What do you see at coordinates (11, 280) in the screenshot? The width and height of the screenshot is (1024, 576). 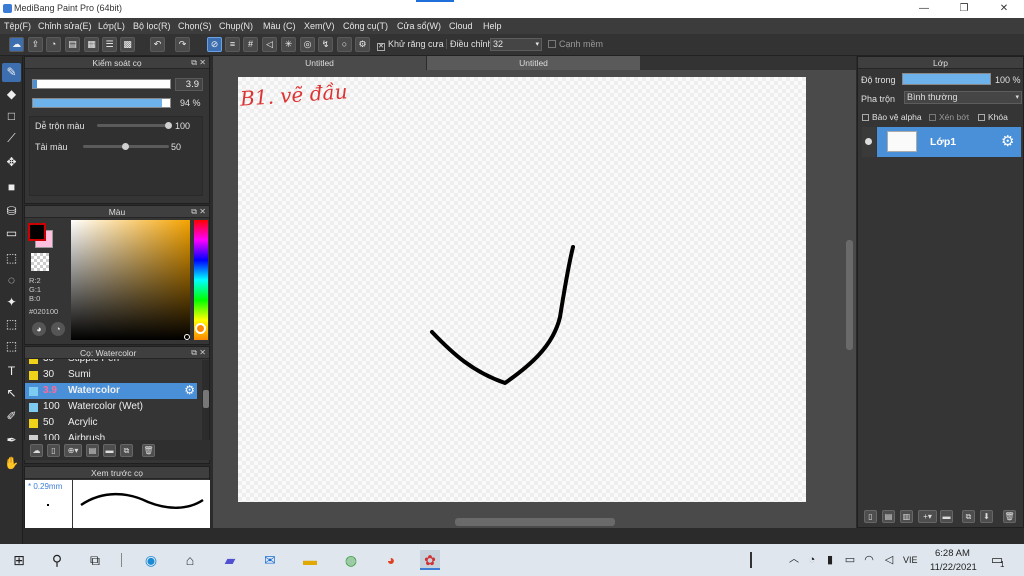 I see `lasso-icon: ◌` at bounding box center [11, 280].